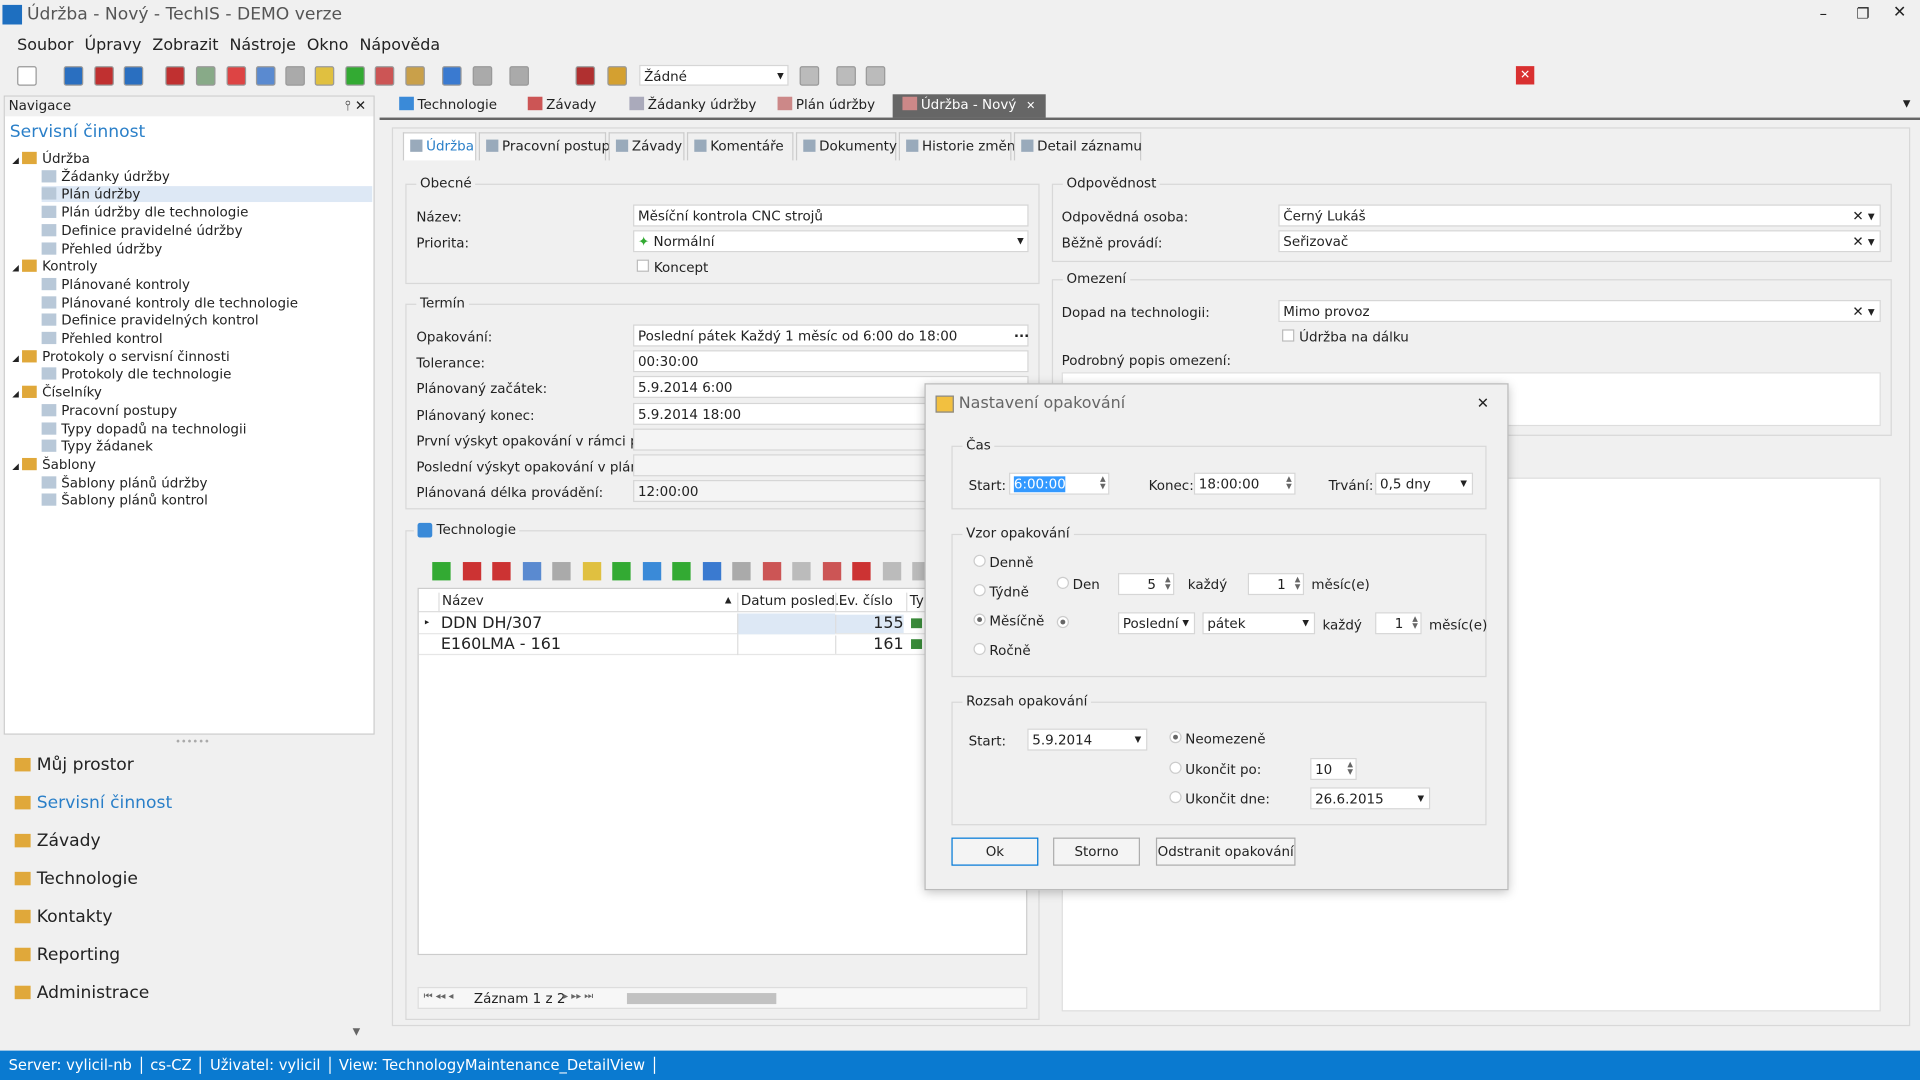  What do you see at coordinates (1156, 623) in the screenshot?
I see `which-select: Poslední ▼` at bounding box center [1156, 623].